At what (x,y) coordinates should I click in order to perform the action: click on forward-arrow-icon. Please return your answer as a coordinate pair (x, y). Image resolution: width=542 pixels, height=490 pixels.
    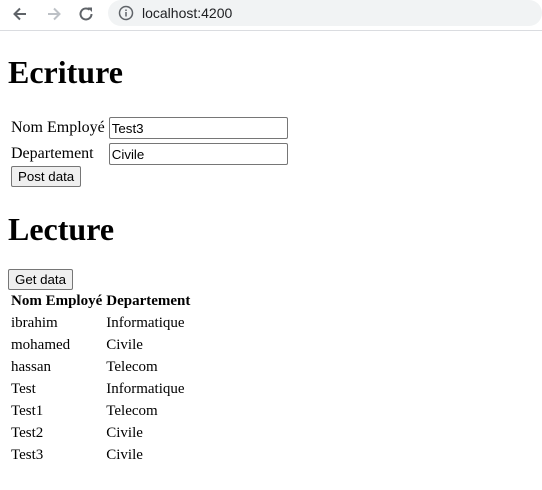
    Looking at the image, I should click on (54, 14).